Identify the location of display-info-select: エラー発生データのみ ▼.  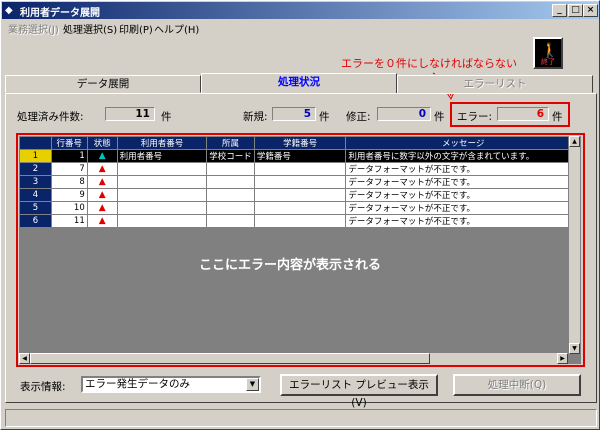
(171, 384).